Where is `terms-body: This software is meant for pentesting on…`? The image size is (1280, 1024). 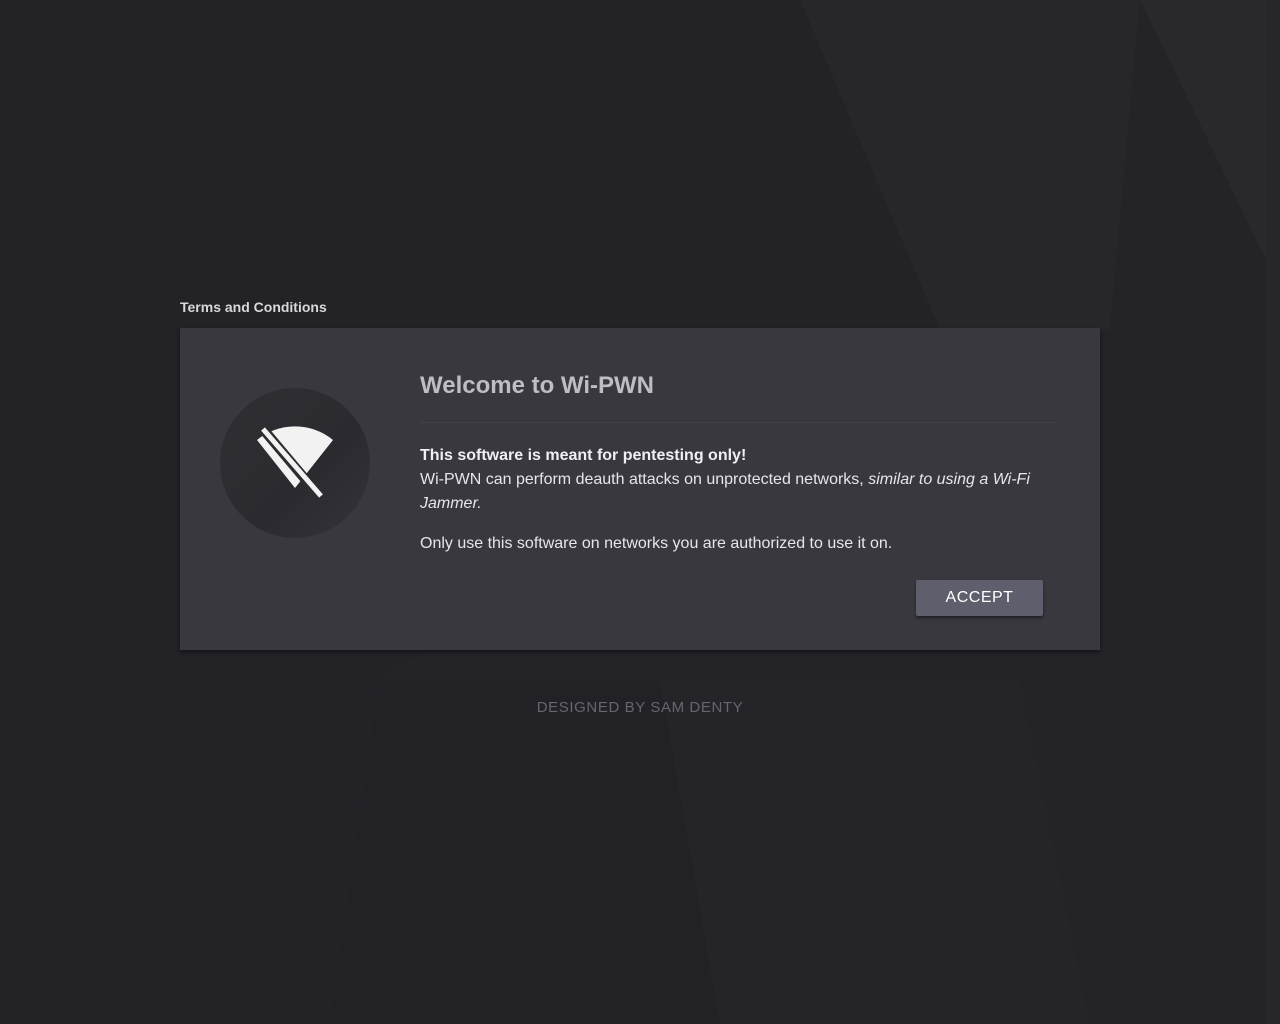 terms-body: This software is meant for pentesting on… is located at coordinates (740, 500).